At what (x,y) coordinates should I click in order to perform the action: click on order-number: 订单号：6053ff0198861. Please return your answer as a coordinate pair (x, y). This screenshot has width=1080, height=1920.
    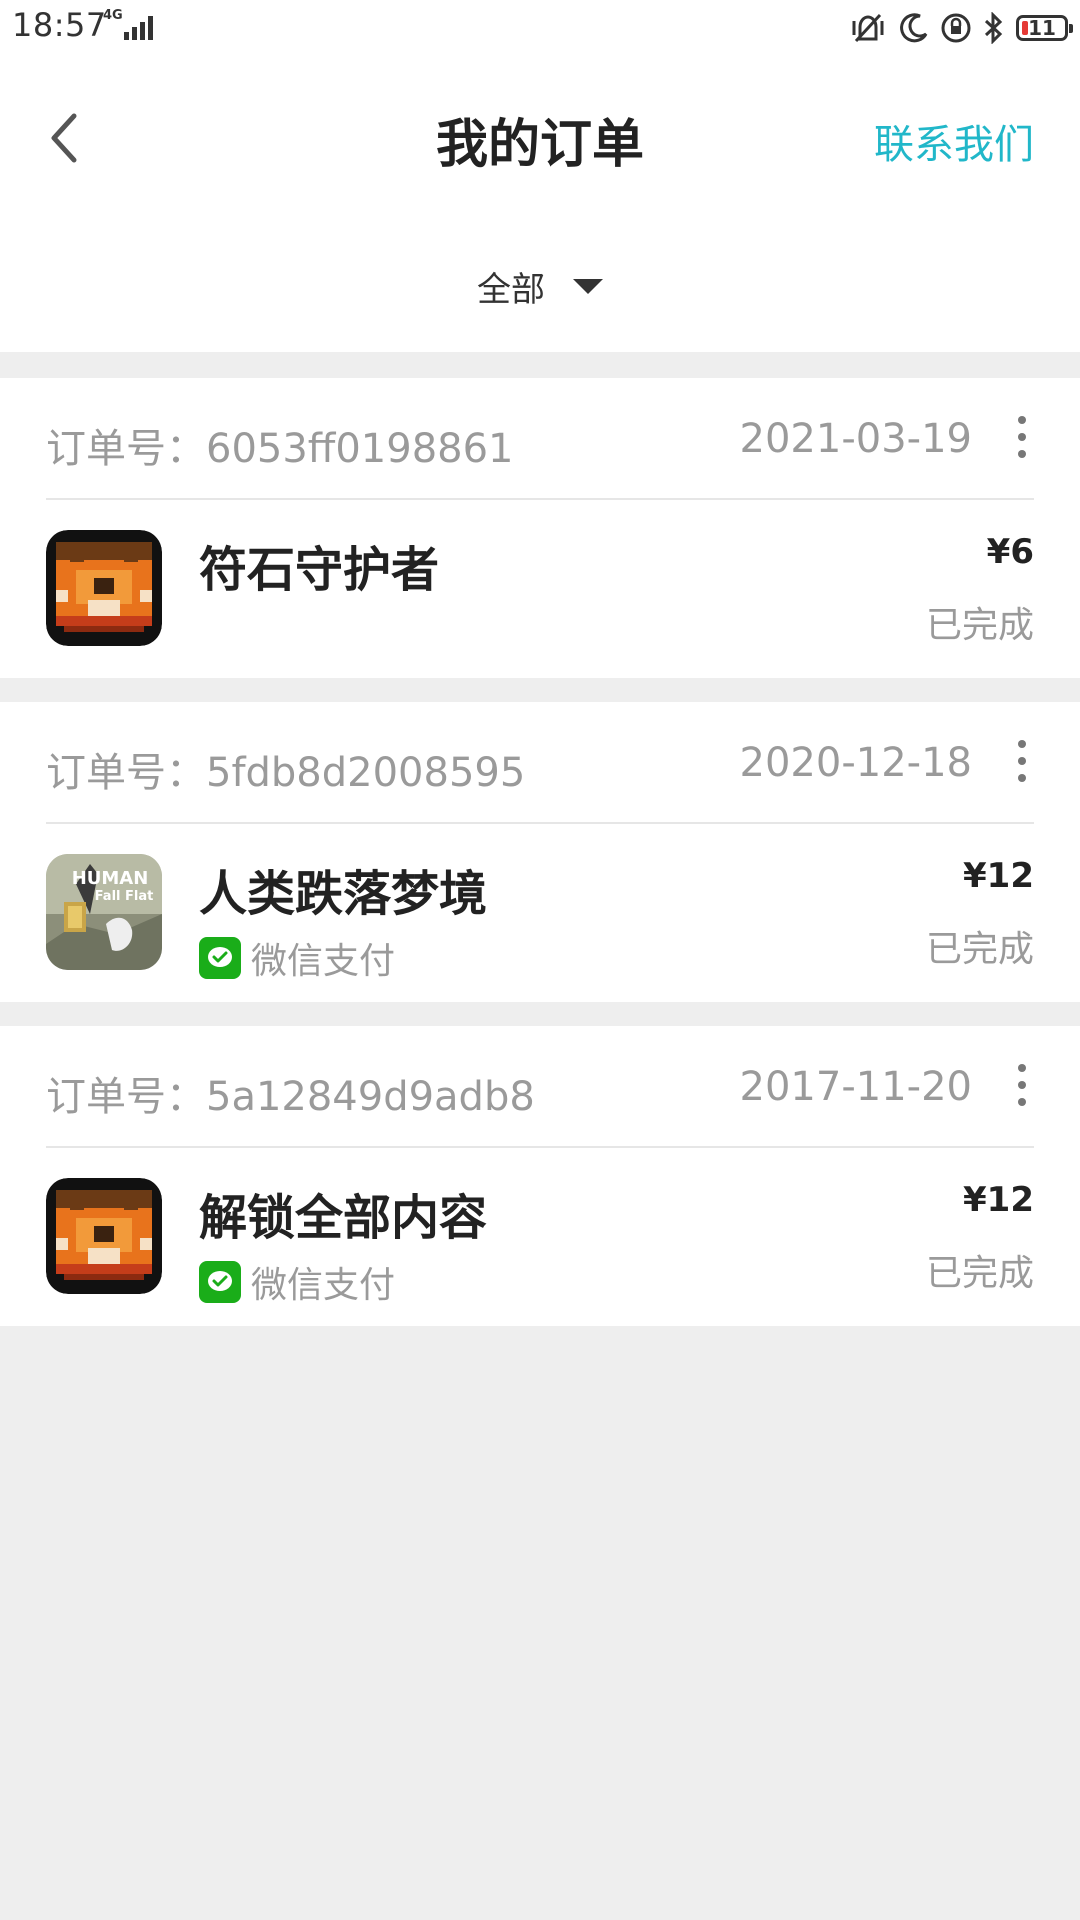
    Looking at the image, I should click on (280, 449).